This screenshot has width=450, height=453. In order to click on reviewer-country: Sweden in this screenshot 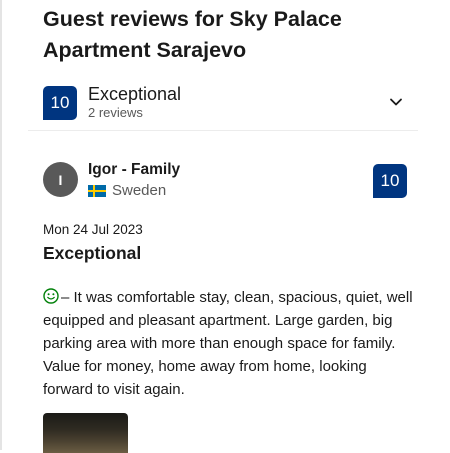, I will do `click(139, 190)`.